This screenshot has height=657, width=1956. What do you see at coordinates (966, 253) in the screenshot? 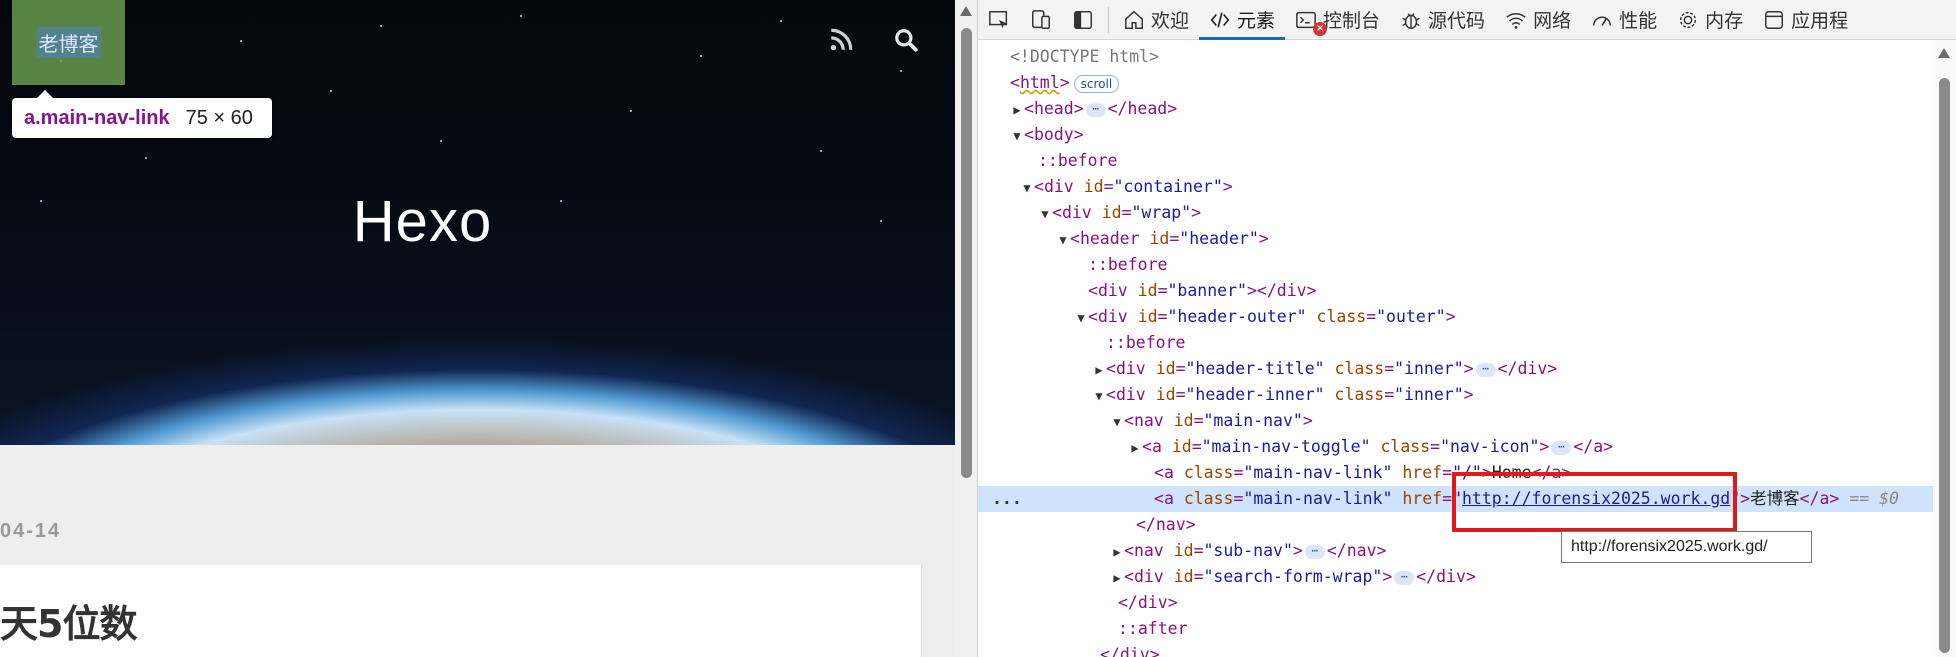
I see `page-scrollbar-thumb` at bounding box center [966, 253].